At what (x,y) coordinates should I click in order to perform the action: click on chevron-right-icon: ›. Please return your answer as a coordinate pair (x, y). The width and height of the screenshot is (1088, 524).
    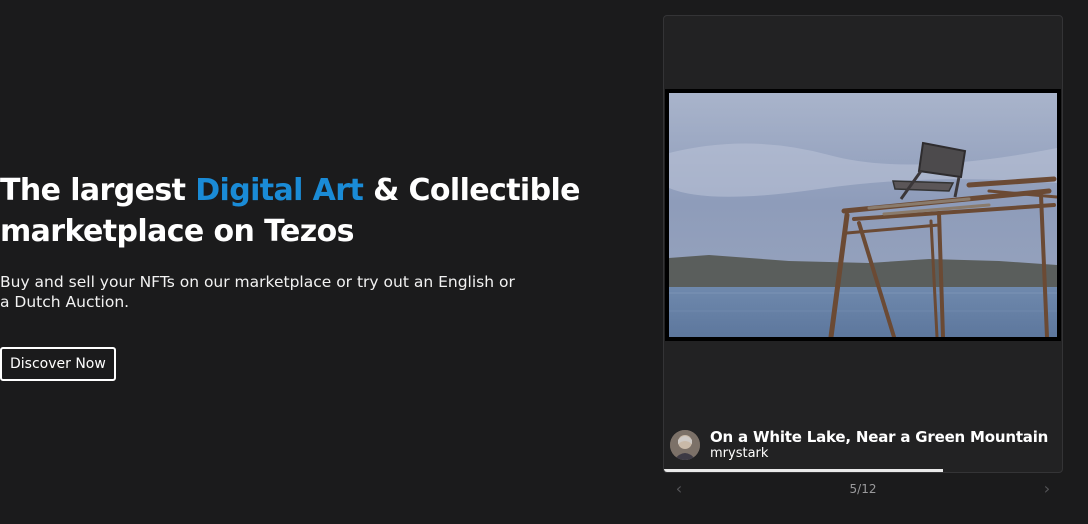
    Looking at the image, I should click on (1047, 489).